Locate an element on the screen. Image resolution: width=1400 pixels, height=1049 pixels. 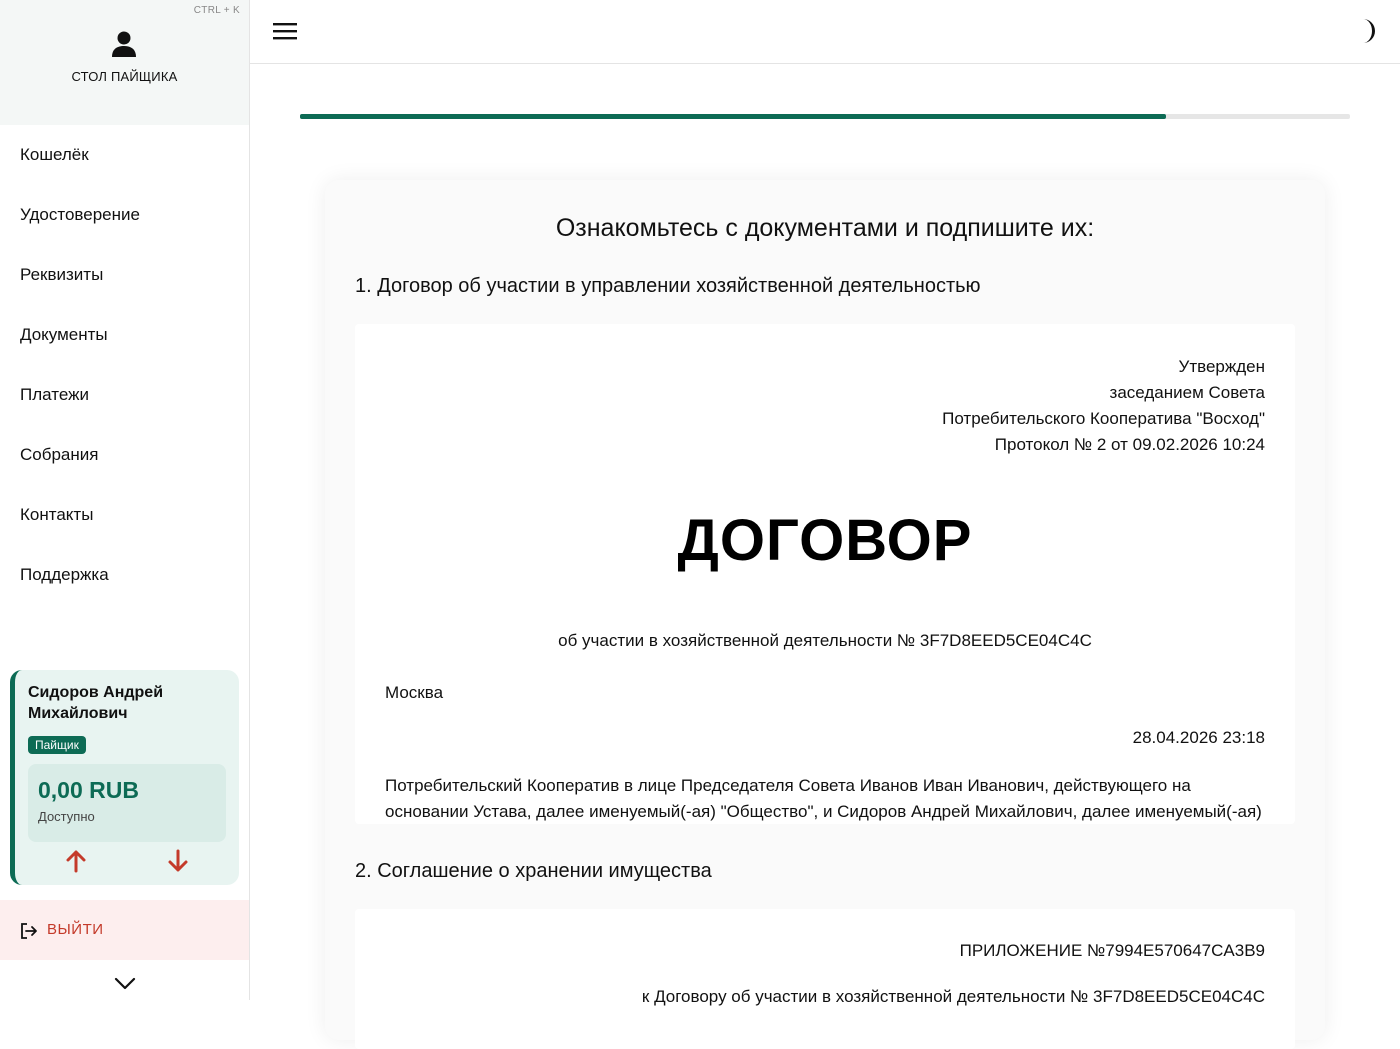
desk-title: СТОЛ ПАЙЩИКА is located at coordinates (124, 76).